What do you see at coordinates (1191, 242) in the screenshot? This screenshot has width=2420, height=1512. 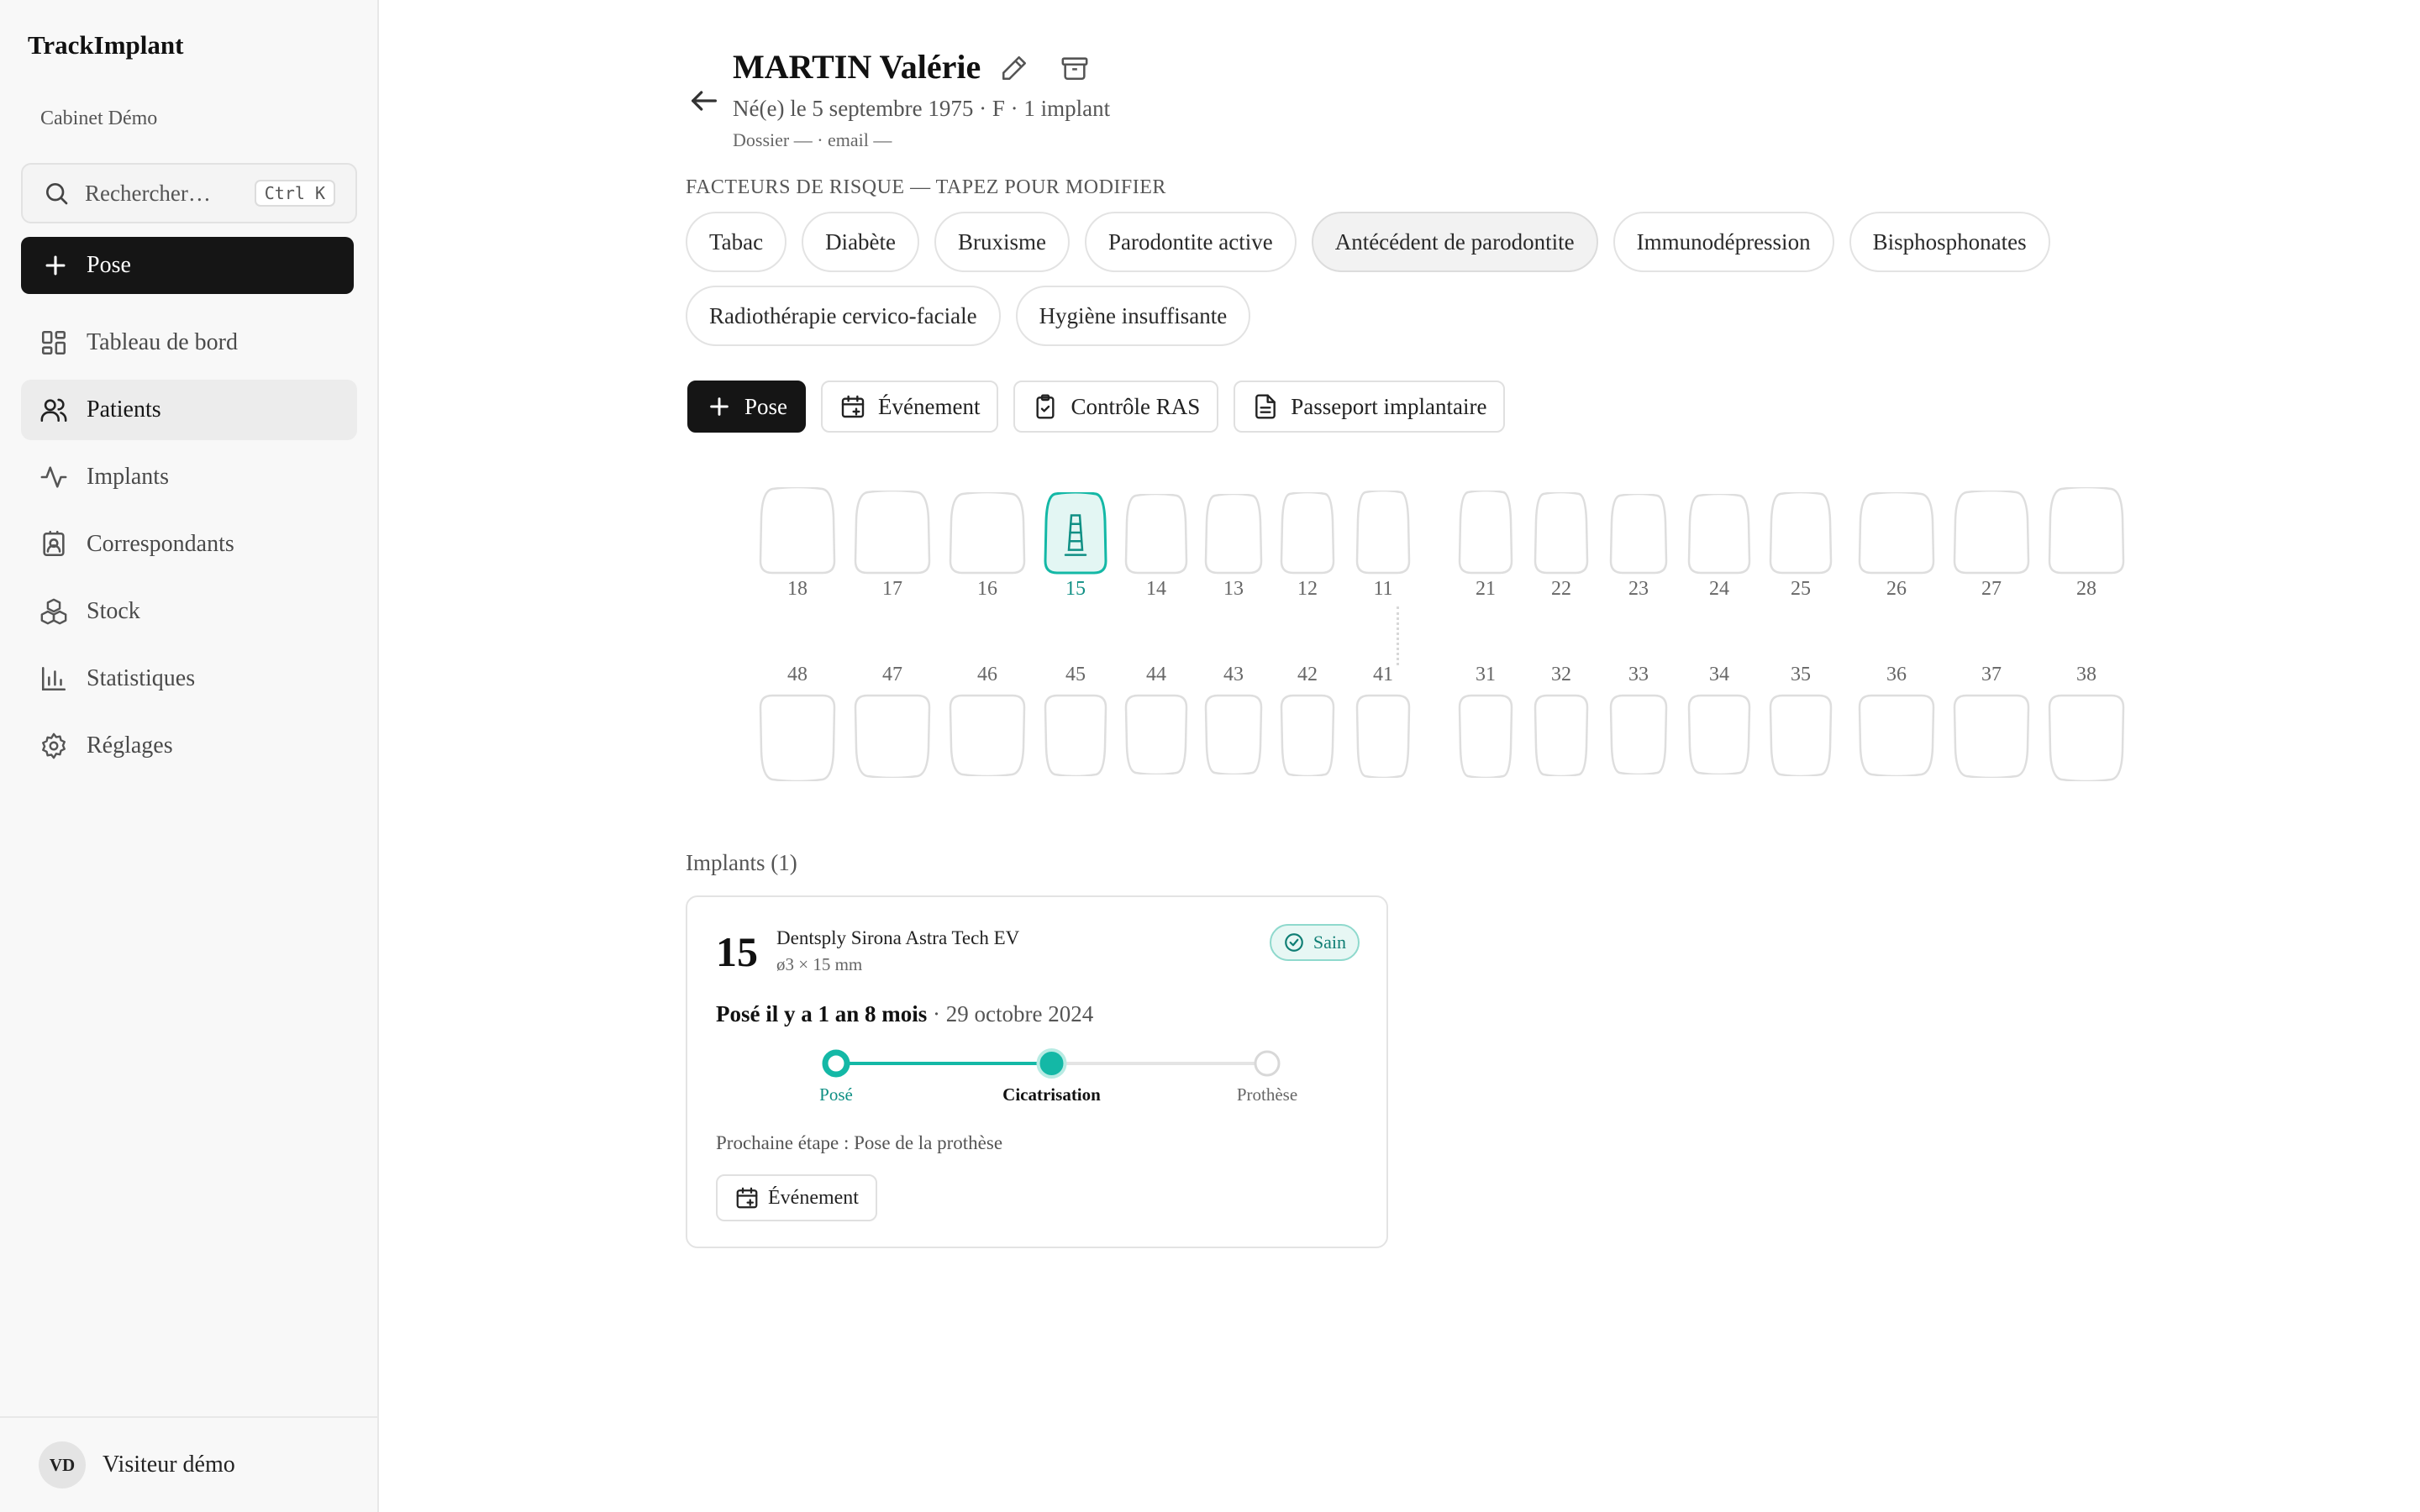 I see `risk-chip-parodontite-active: Parodontite active` at bounding box center [1191, 242].